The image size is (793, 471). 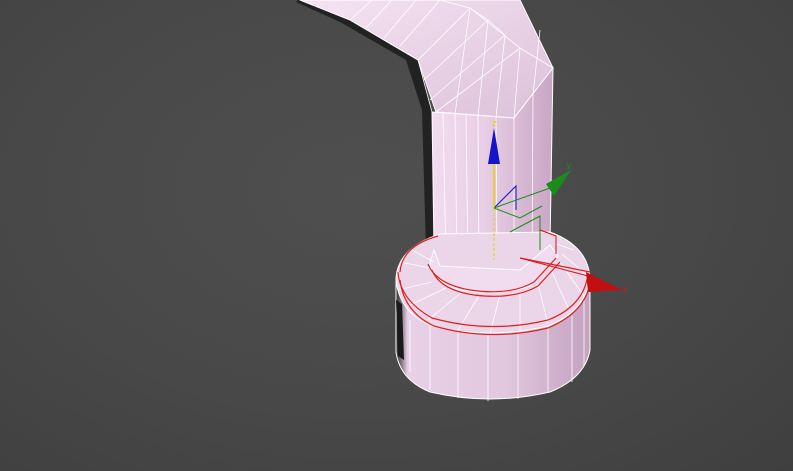 What do you see at coordinates (625, 290) in the screenshot?
I see `x-axis-label: x` at bounding box center [625, 290].